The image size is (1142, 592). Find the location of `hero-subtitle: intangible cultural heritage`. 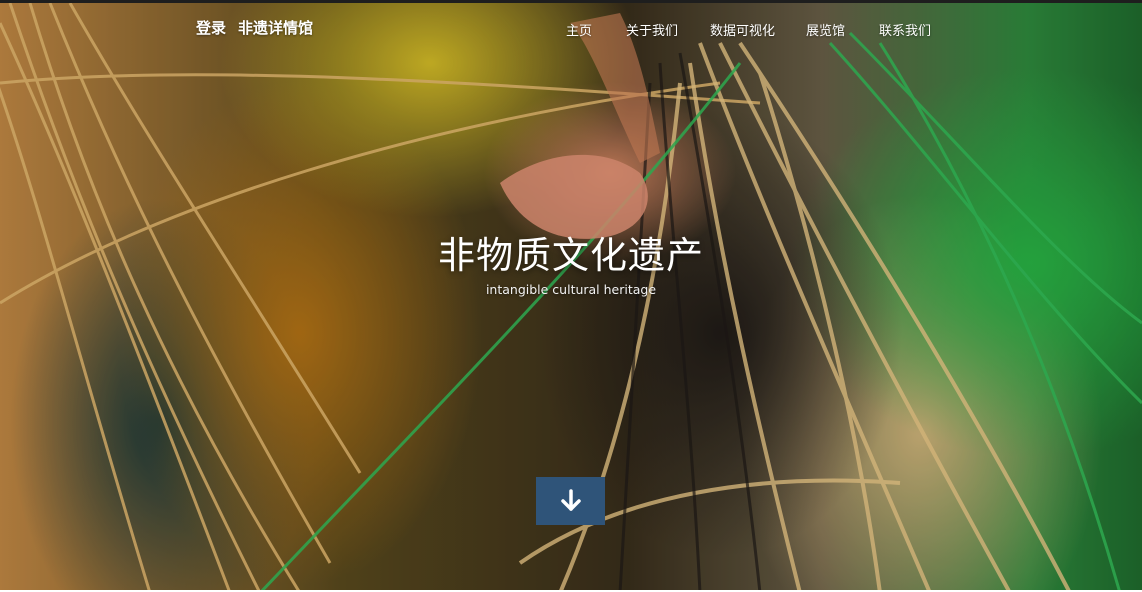

hero-subtitle: intangible cultural heritage is located at coordinates (571, 289).